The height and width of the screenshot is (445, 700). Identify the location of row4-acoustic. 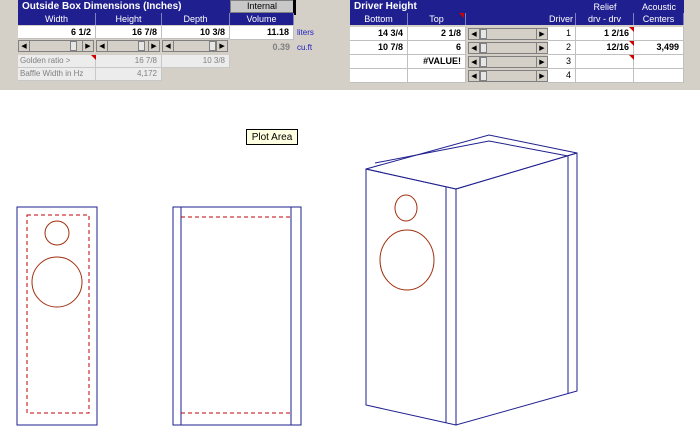
(659, 76).